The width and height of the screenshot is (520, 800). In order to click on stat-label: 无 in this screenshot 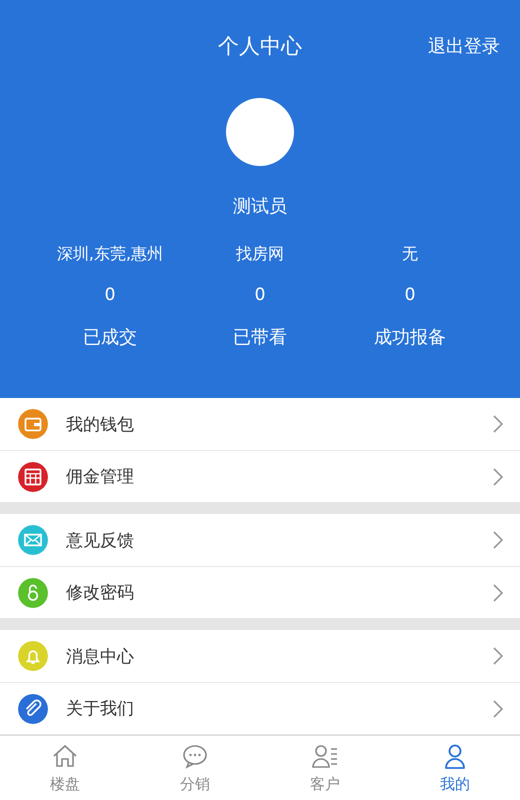, I will do `click(410, 254)`.